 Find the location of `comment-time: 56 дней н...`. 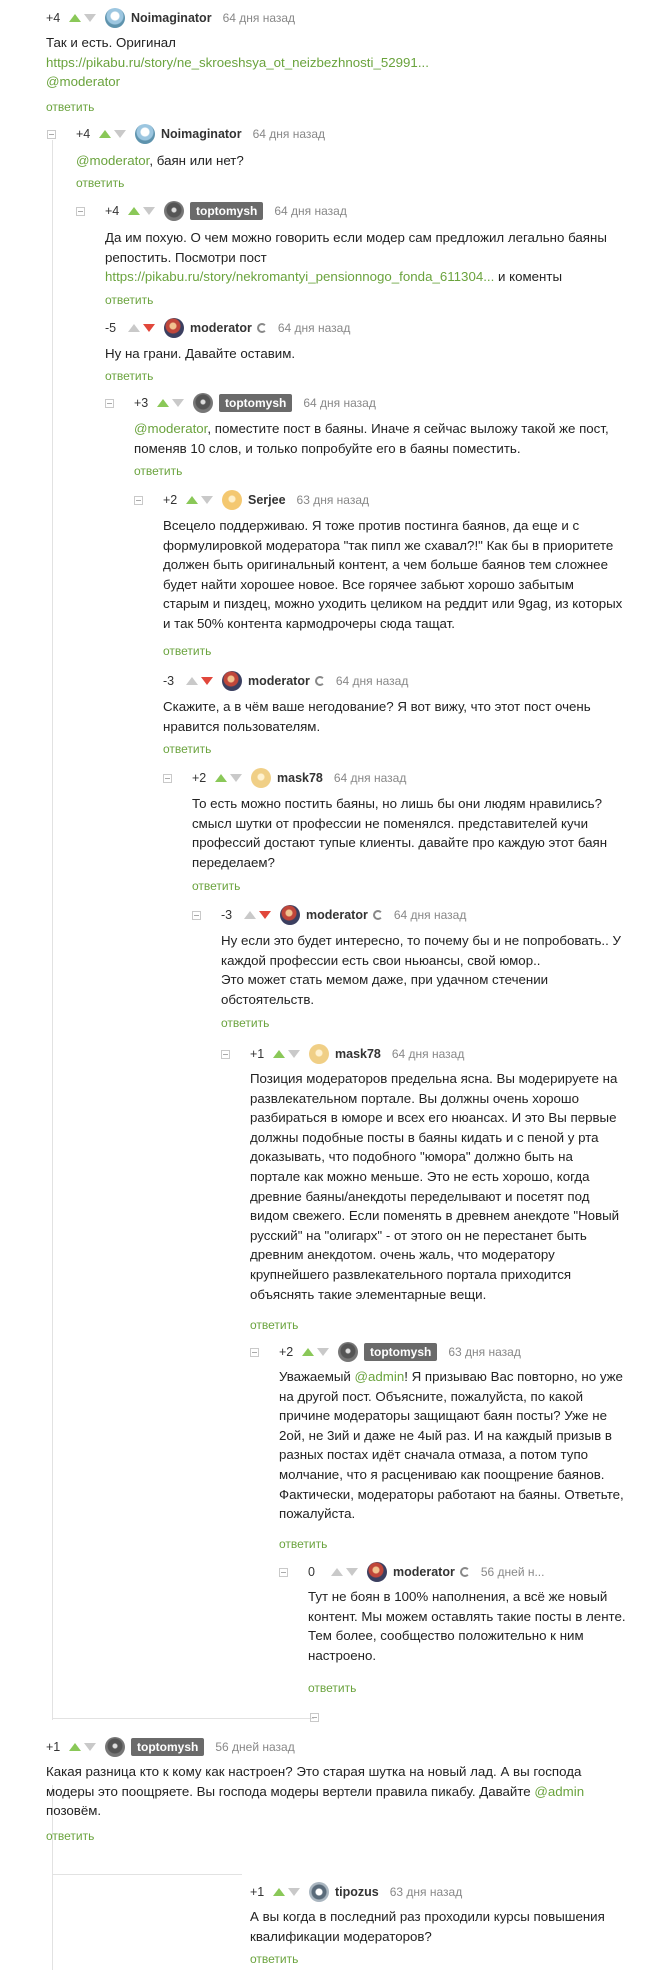

comment-time: 56 дней н... is located at coordinates (513, 1572).